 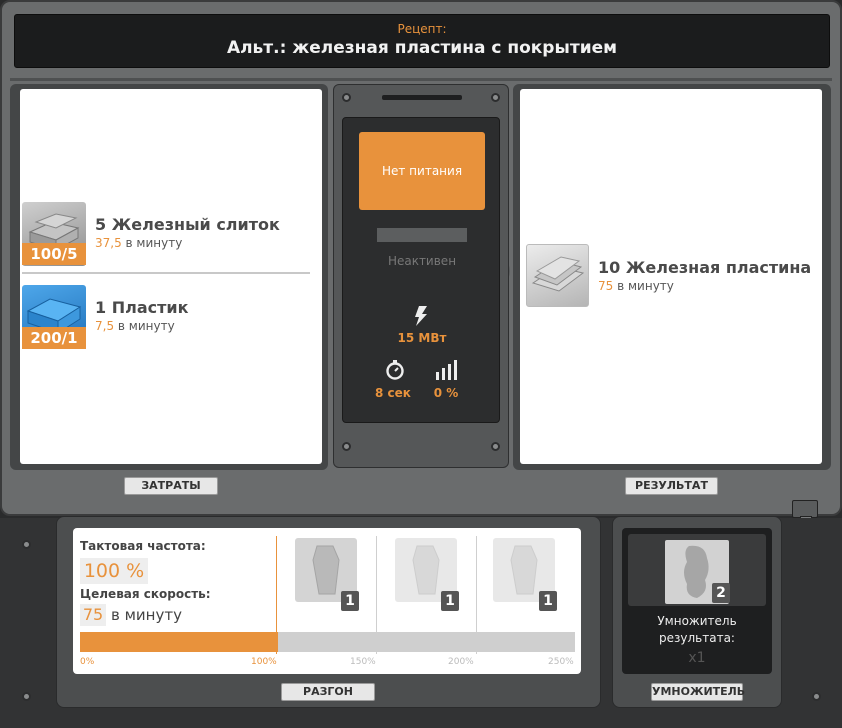 I want to click on clock-slider-track, so click(x=327, y=642).